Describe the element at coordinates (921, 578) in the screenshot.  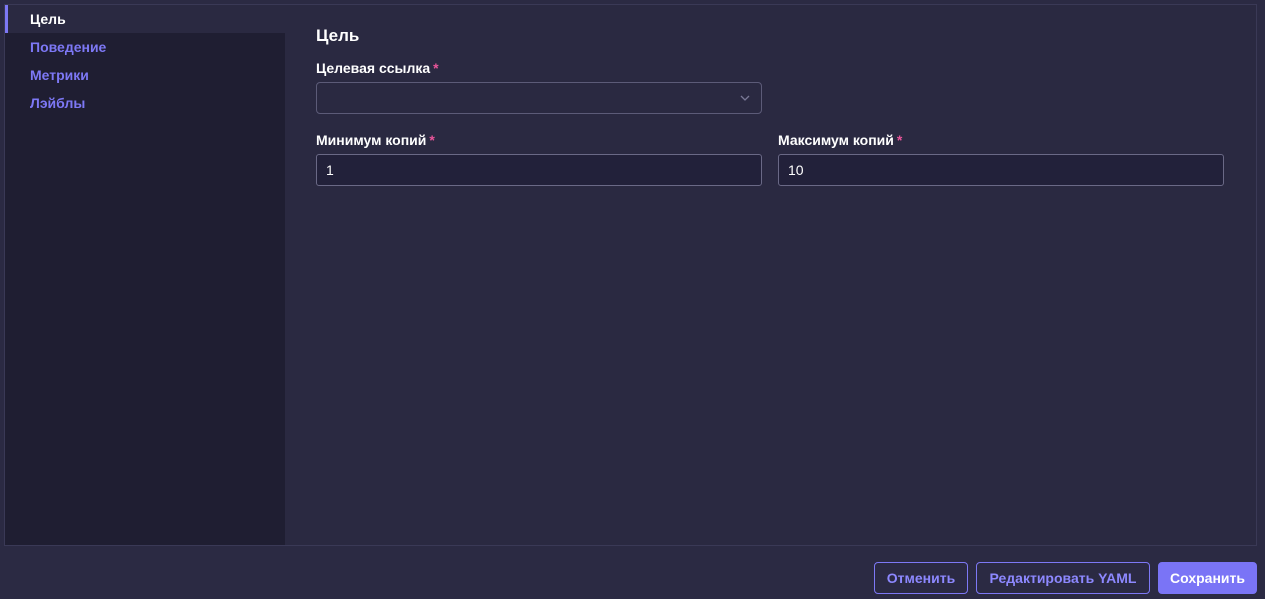
I see `cancel-button: Отменить` at that location.